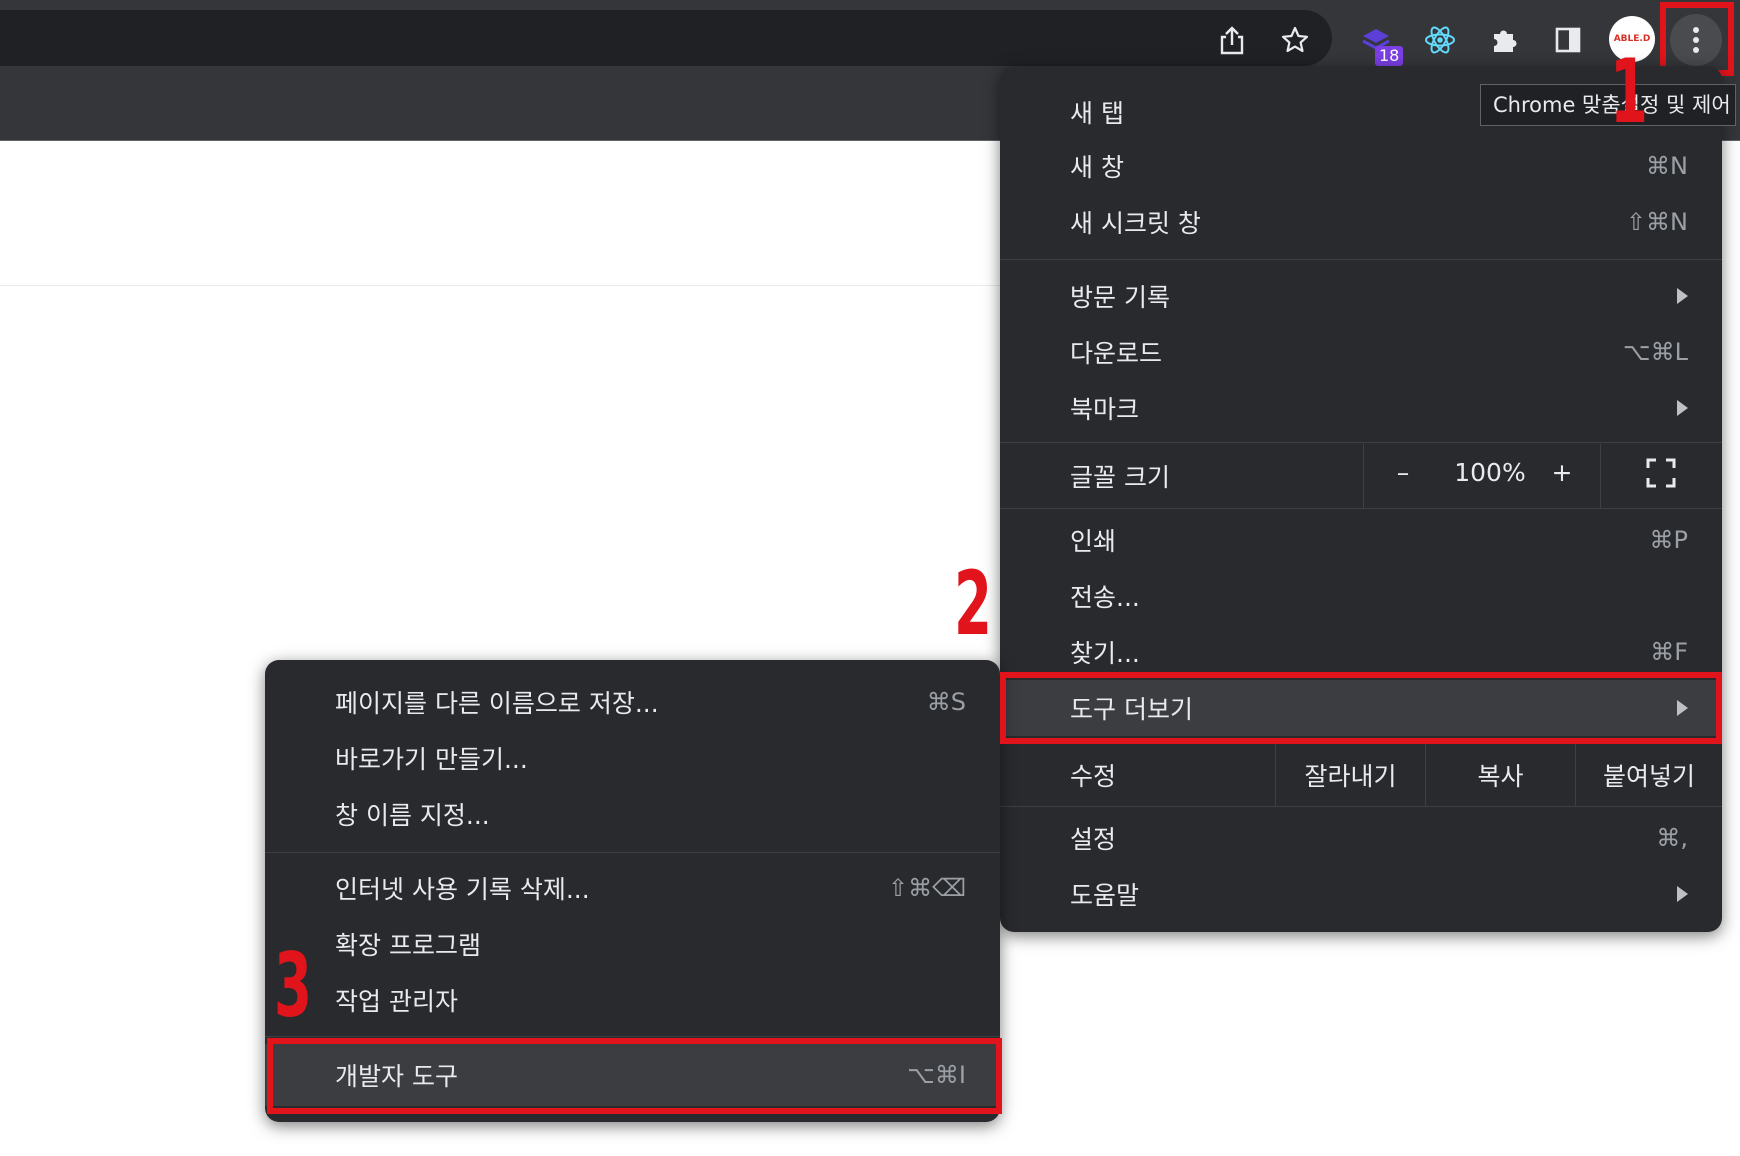  What do you see at coordinates (1295, 40) in the screenshot?
I see `bookmark-star-icon` at bounding box center [1295, 40].